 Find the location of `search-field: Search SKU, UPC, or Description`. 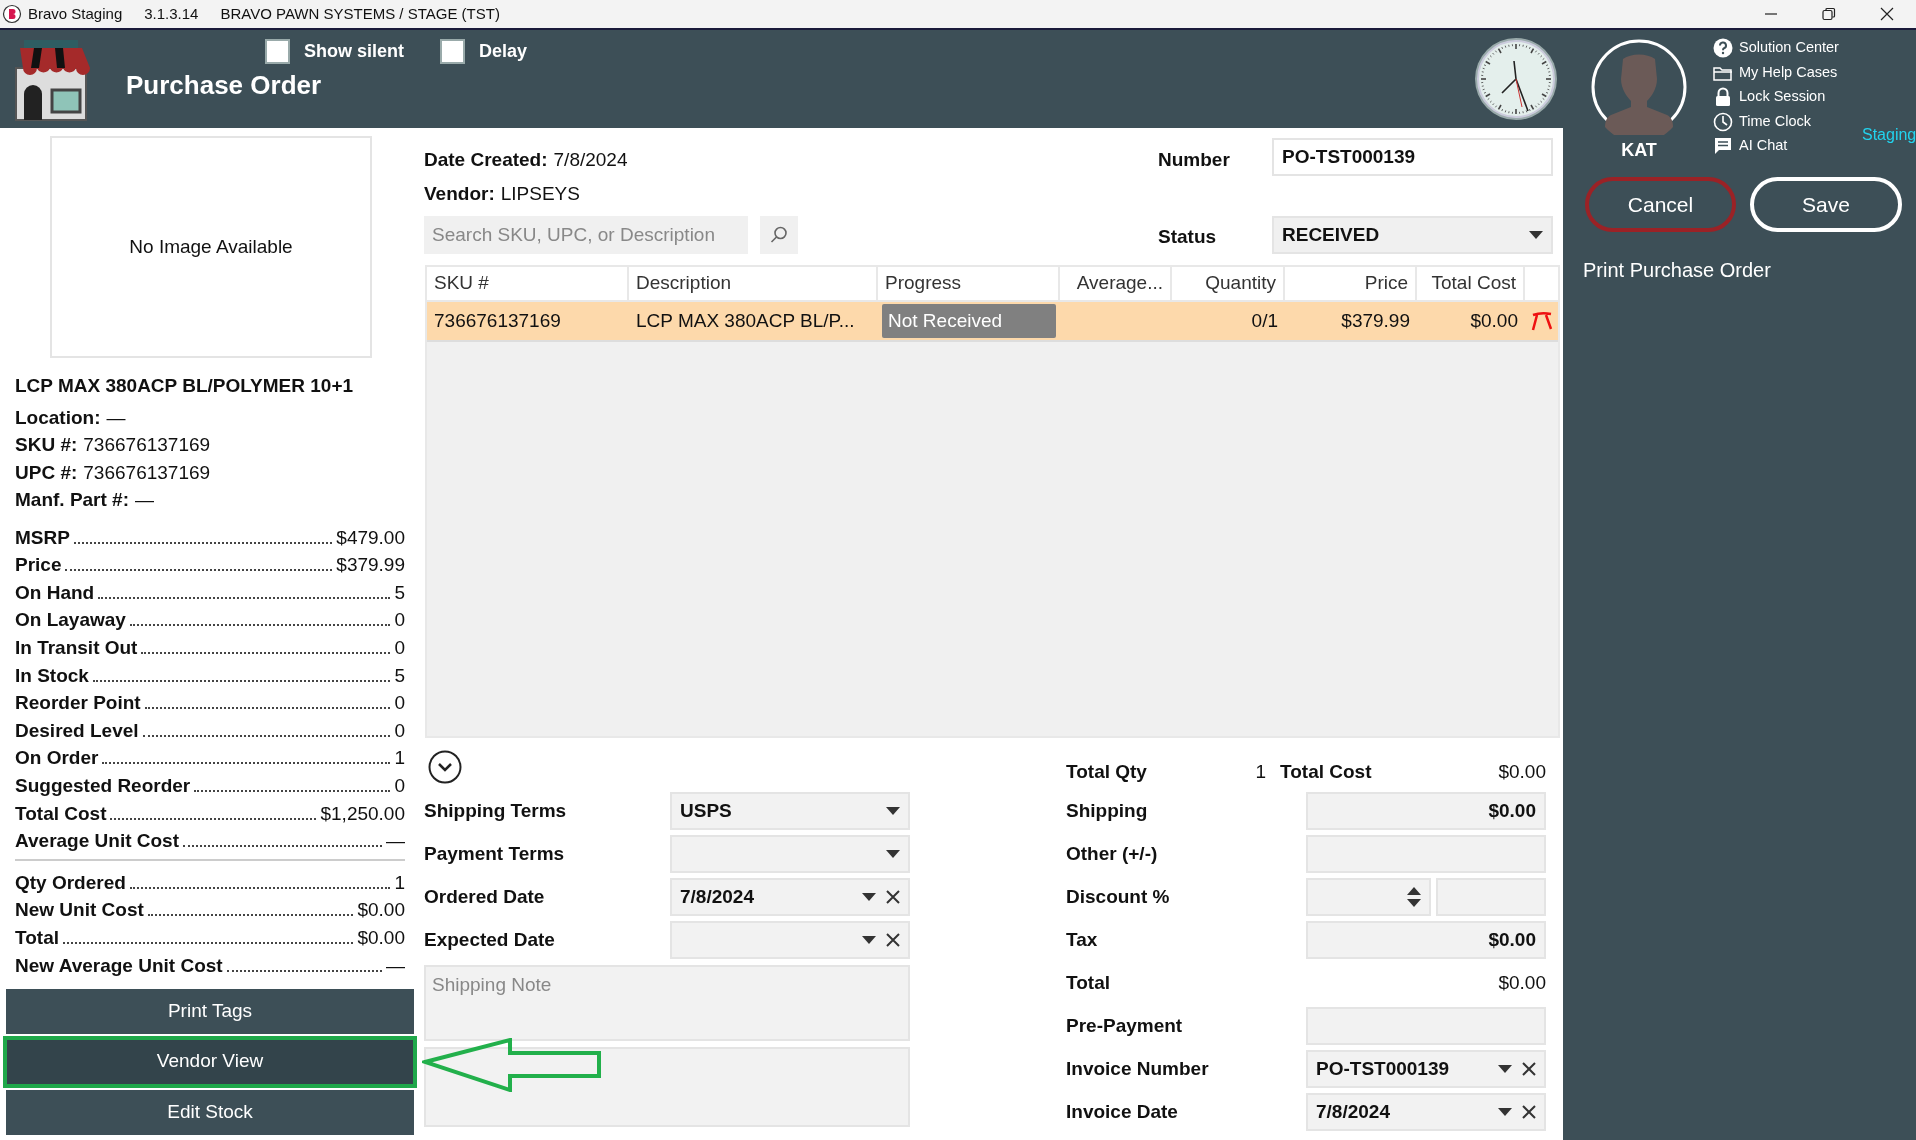

search-field: Search SKU, UPC, or Description is located at coordinates (586, 235).